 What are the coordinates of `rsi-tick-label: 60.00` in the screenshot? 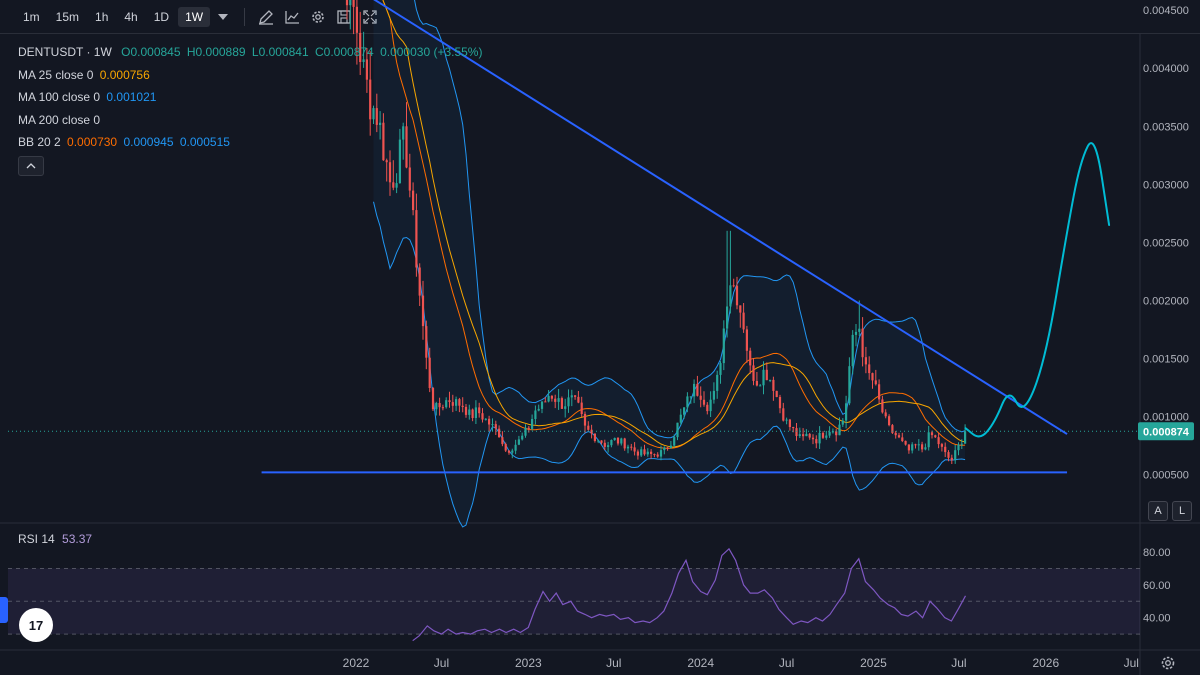 It's located at (1157, 586).